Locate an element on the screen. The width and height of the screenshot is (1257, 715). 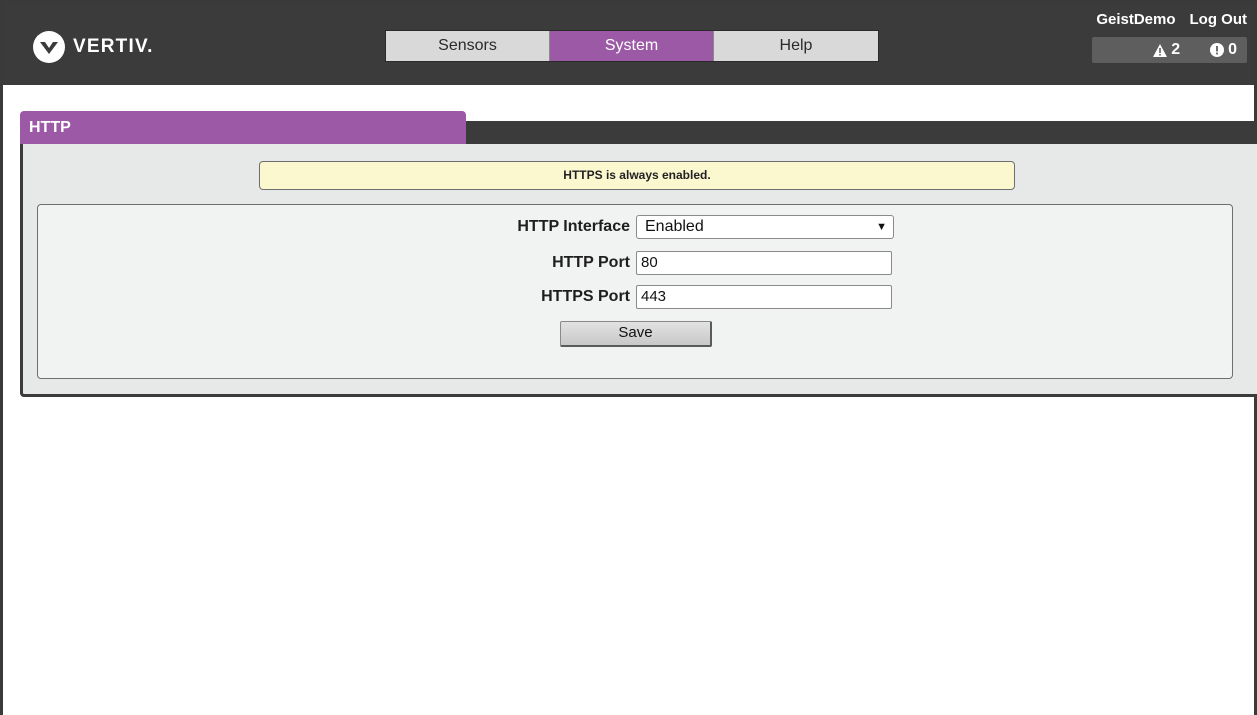
http-port-input: 80 is located at coordinates (764, 263).